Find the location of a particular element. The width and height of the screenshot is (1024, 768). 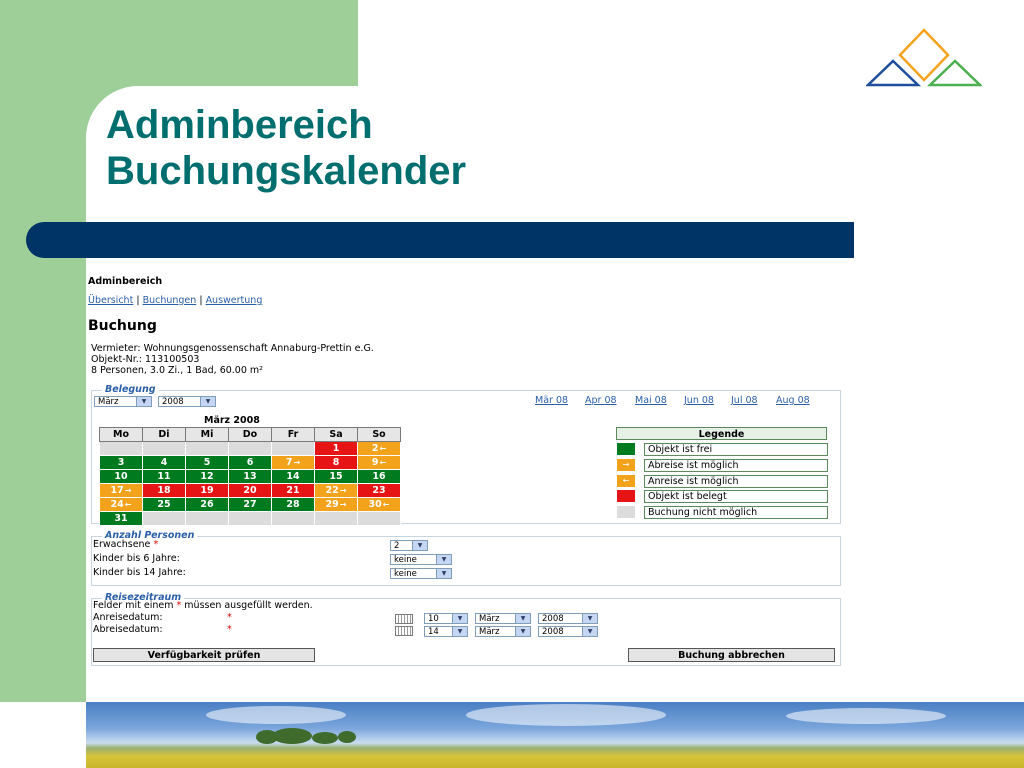

cancel-booking-button: Buchung abbrechen is located at coordinates (731, 655).